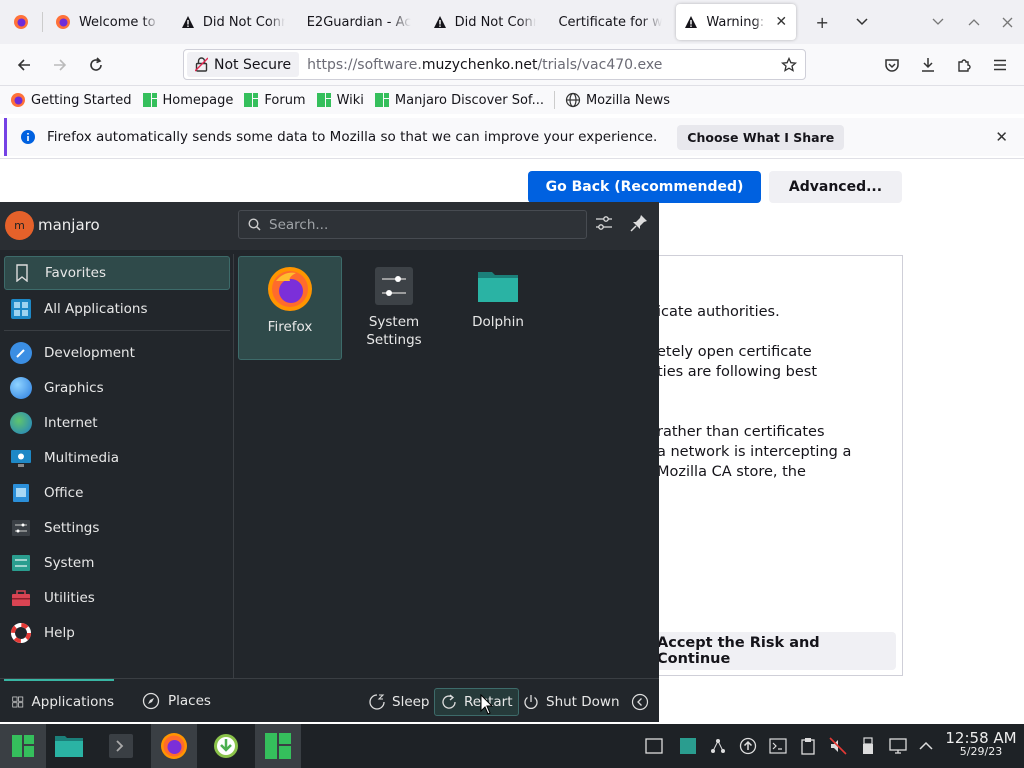  I want to click on category-all-applications: All Applications, so click(117, 309).